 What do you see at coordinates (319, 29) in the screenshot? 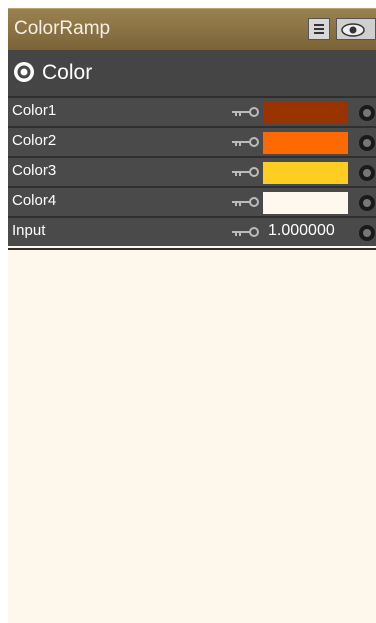
I see `menu-icon` at bounding box center [319, 29].